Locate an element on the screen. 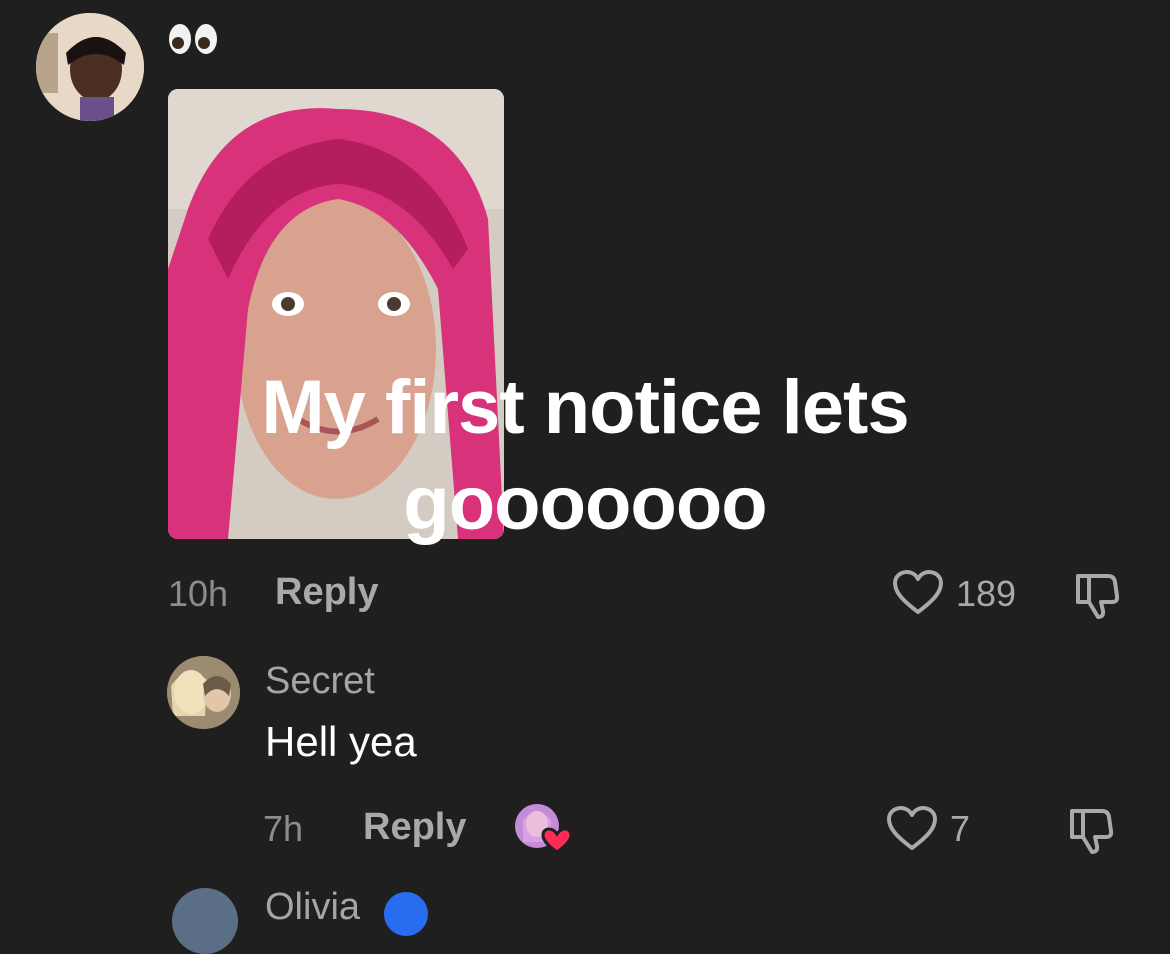 The height and width of the screenshot is (954, 1170). verified-badge-icon is located at coordinates (406, 914).